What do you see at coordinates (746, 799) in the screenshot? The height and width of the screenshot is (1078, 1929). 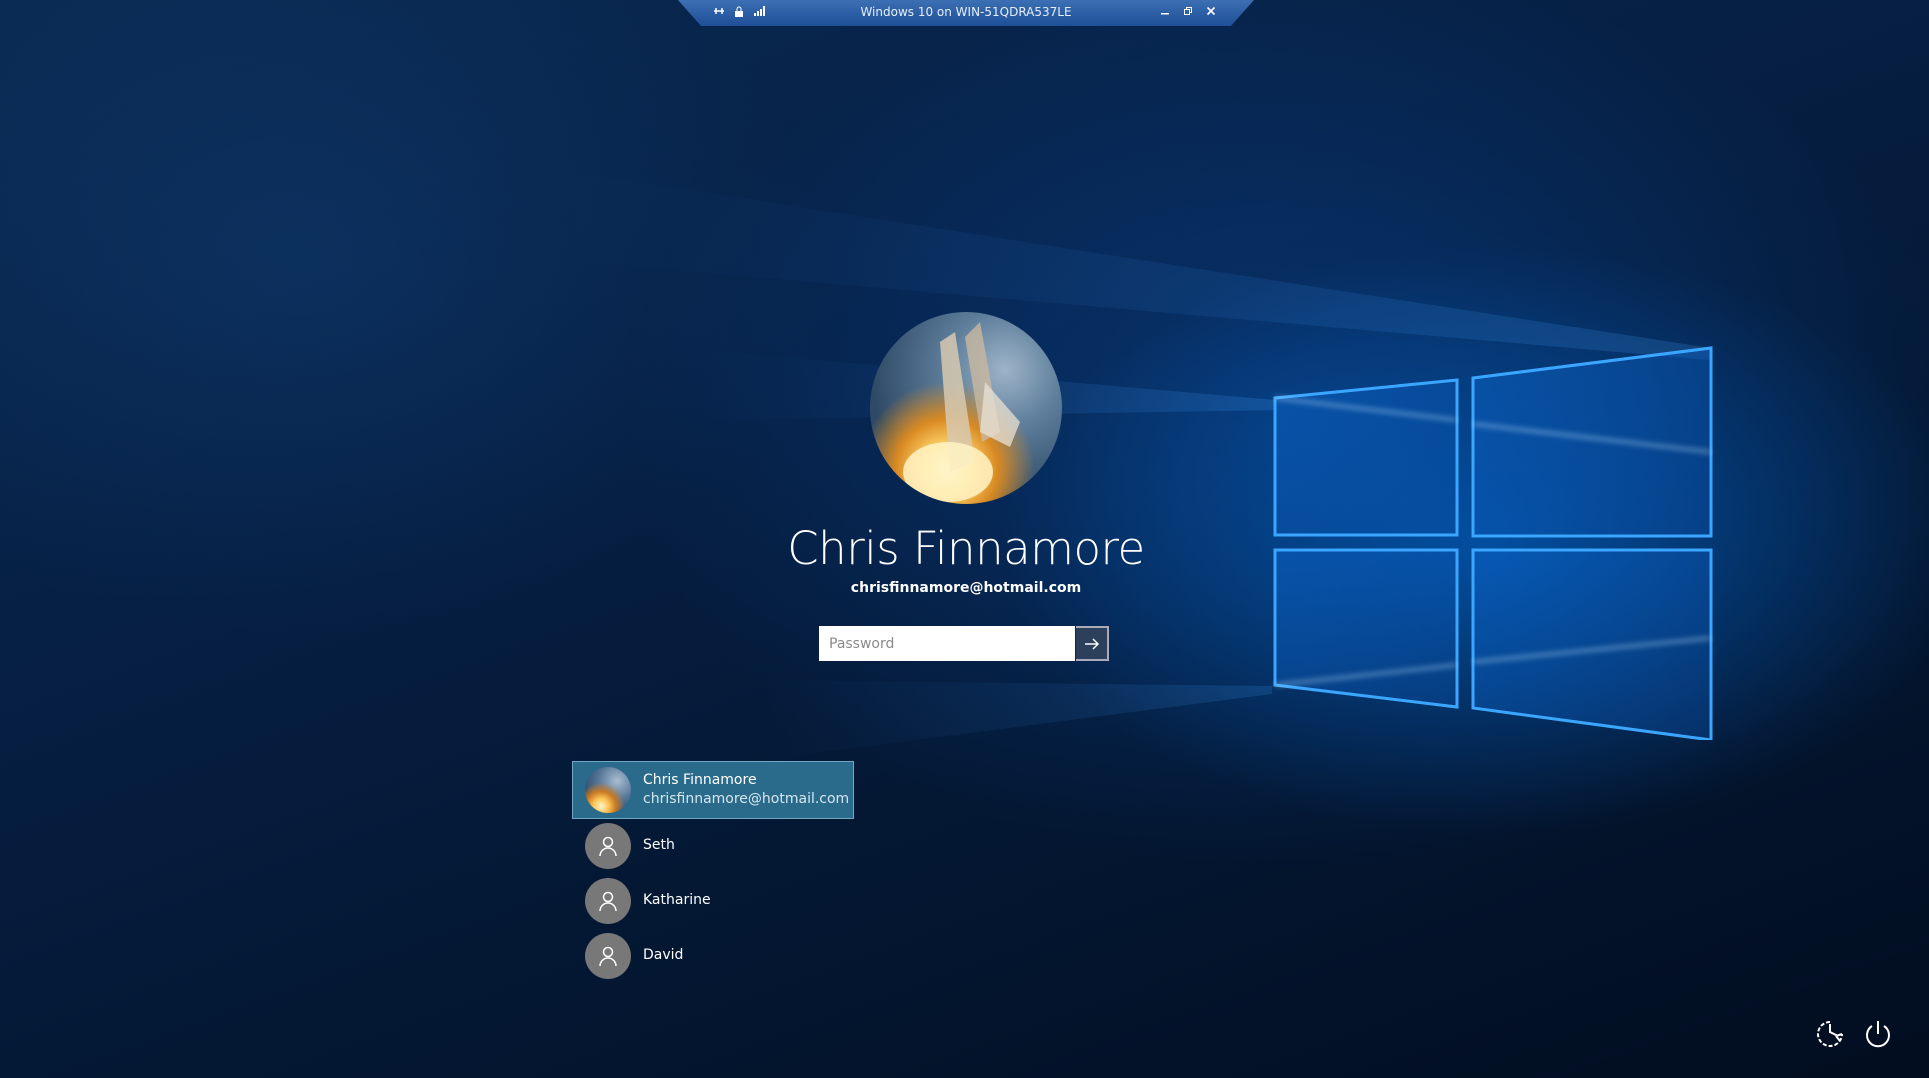 I see `user-item-email: chrisfinnamore@hotmail.com` at bounding box center [746, 799].